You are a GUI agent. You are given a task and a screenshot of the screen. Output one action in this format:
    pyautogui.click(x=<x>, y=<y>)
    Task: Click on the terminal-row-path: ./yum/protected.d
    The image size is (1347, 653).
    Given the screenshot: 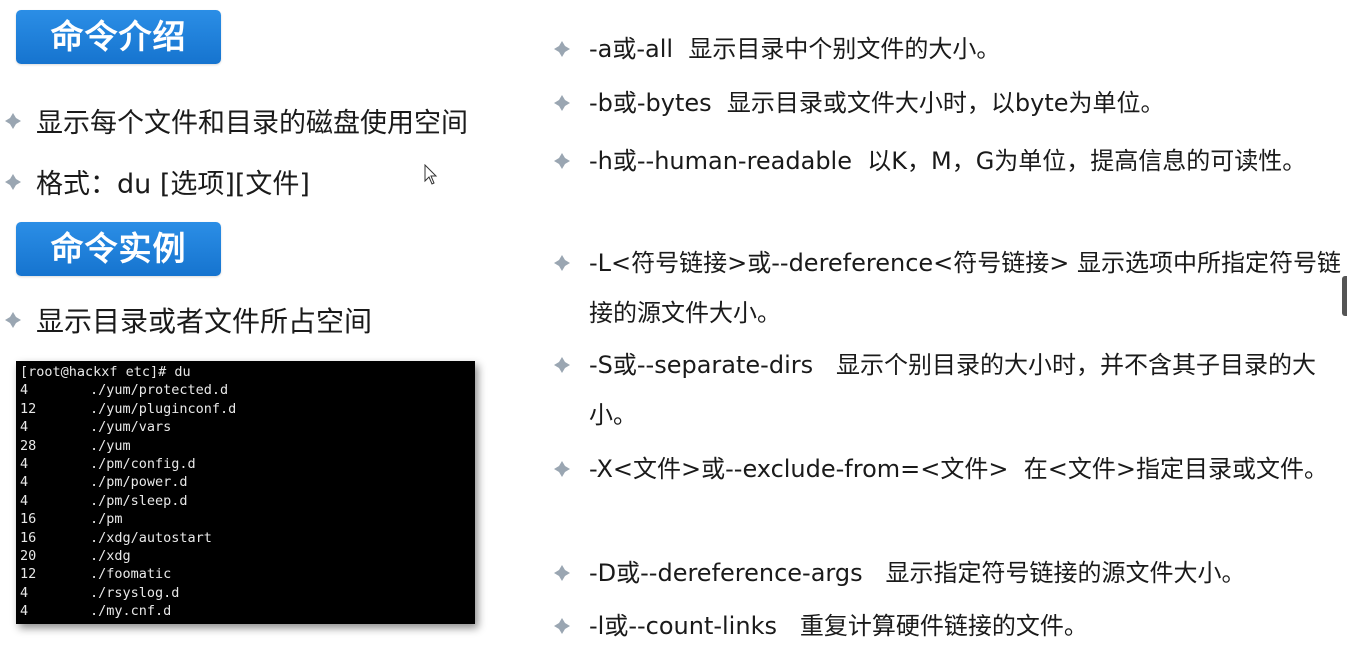 What is the action you would take?
    pyautogui.click(x=159, y=390)
    